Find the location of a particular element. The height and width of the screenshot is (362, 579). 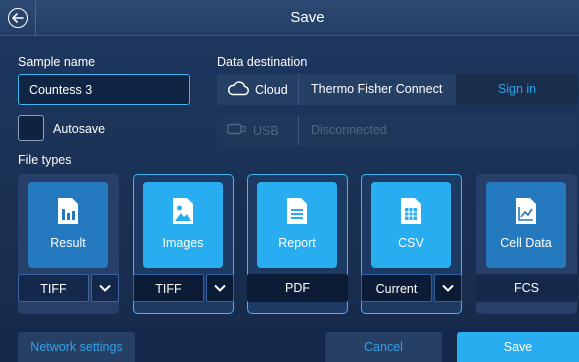

page-title: Save is located at coordinates (307, 17).